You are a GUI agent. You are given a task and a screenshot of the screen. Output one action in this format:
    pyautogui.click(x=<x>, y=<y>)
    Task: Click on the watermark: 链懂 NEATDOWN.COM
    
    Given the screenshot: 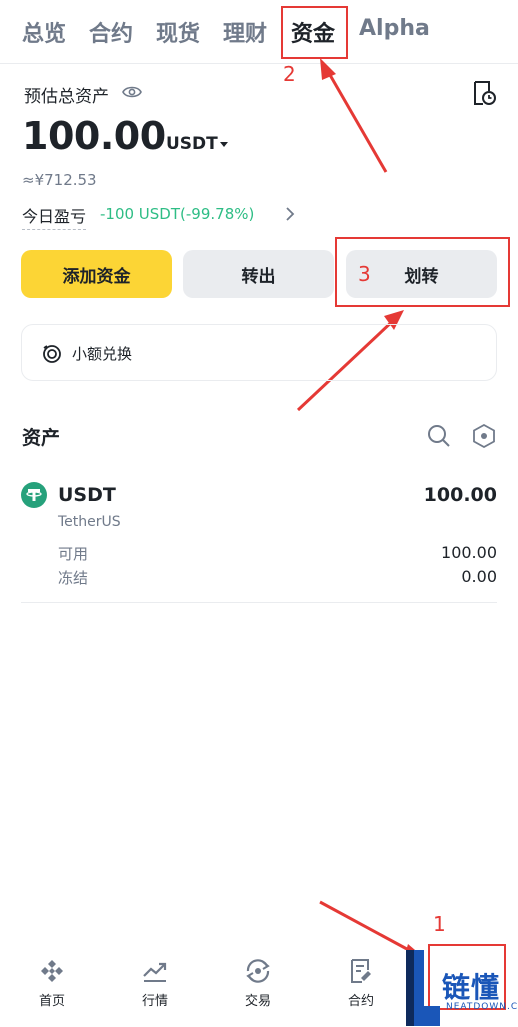 What is the action you would take?
    pyautogui.click(x=460, y=987)
    